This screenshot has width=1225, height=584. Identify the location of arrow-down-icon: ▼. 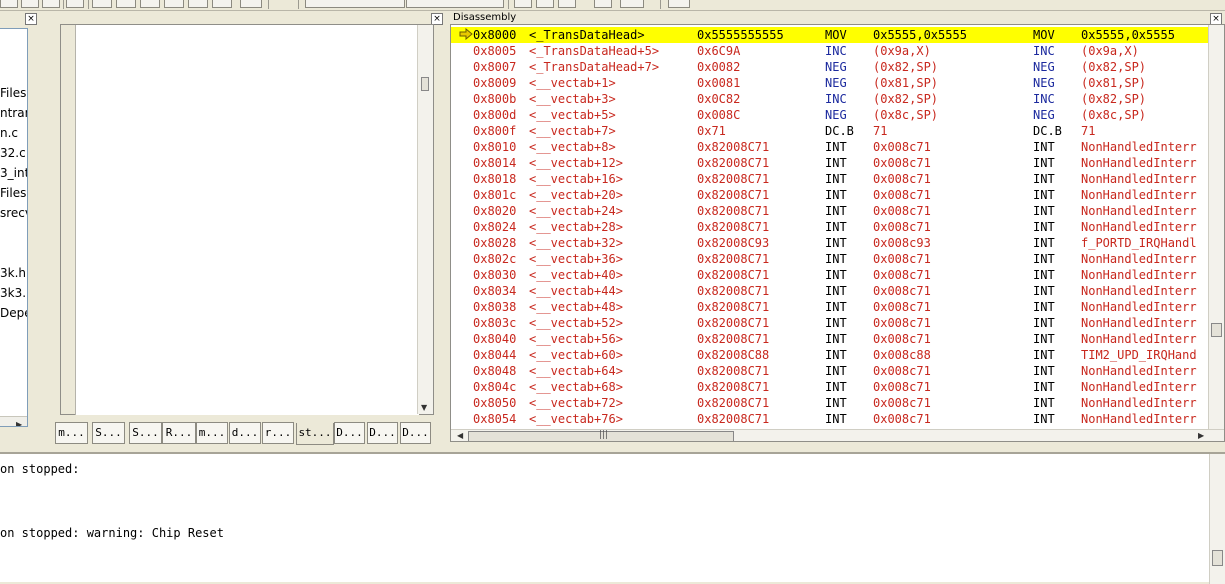
(424, 407).